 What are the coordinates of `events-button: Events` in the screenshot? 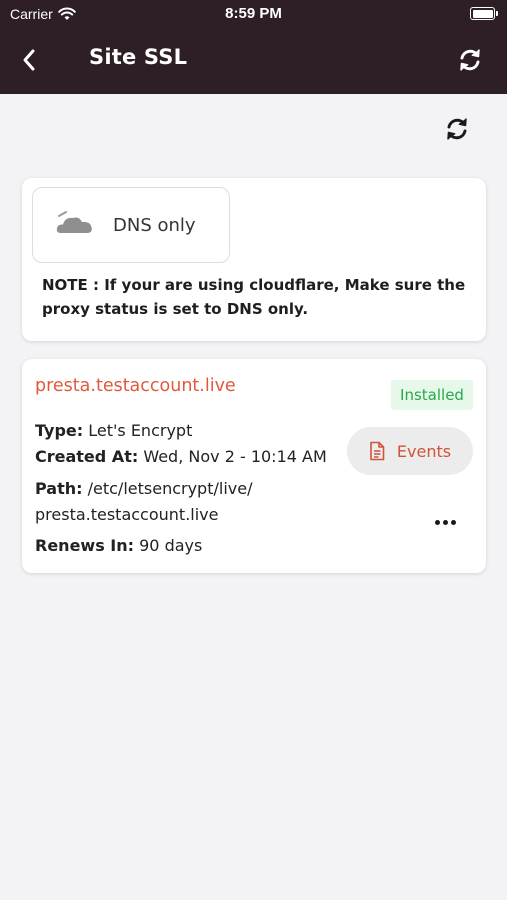 It's located at (410, 451).